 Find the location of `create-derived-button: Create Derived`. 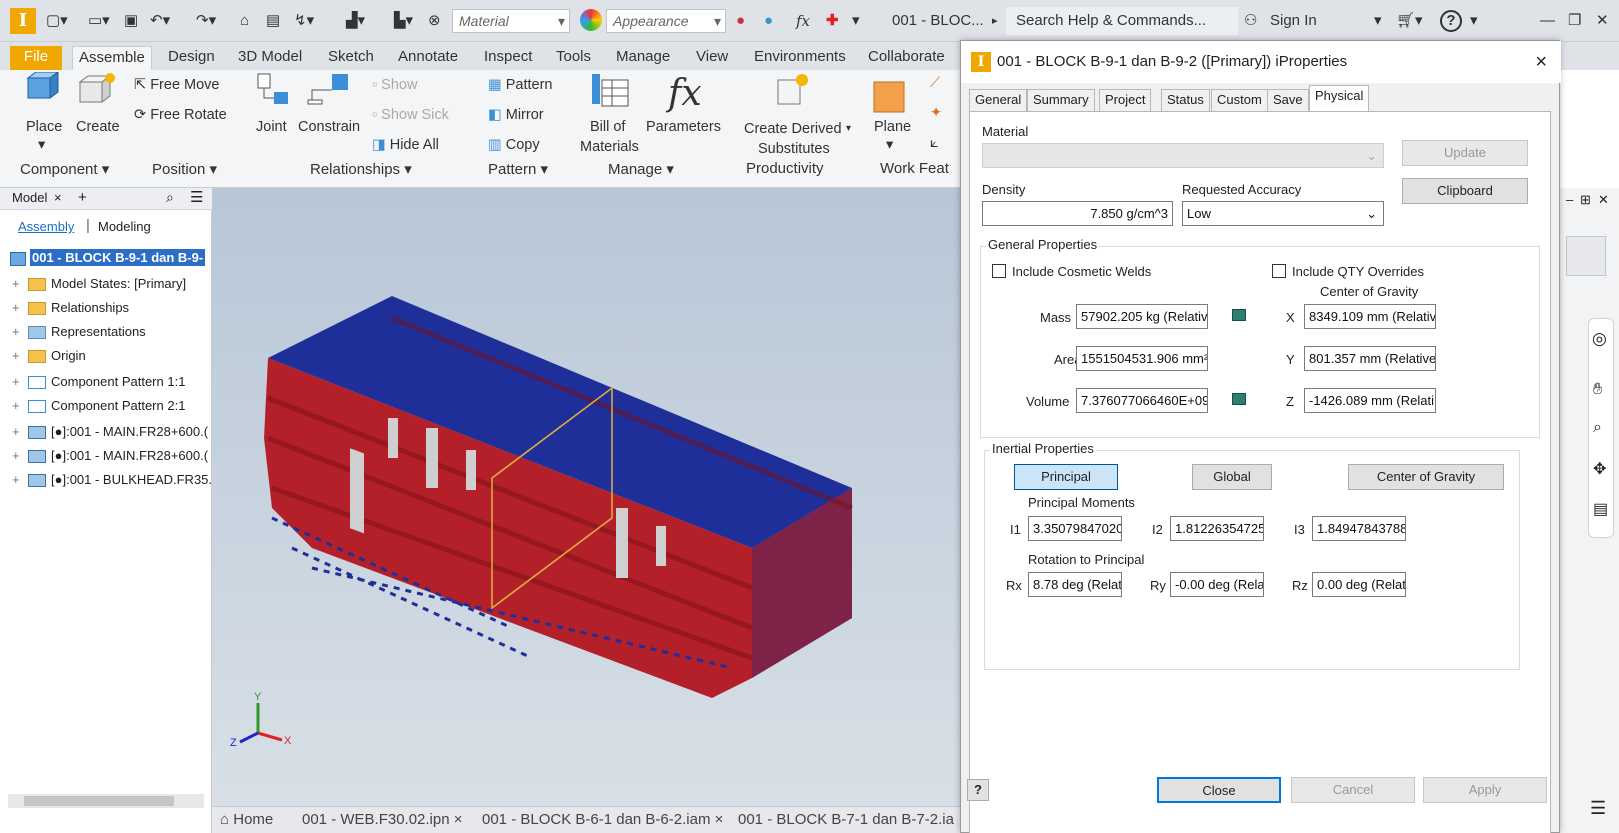

create-derived-button: Create Derived is located at coordinates (793, 129).